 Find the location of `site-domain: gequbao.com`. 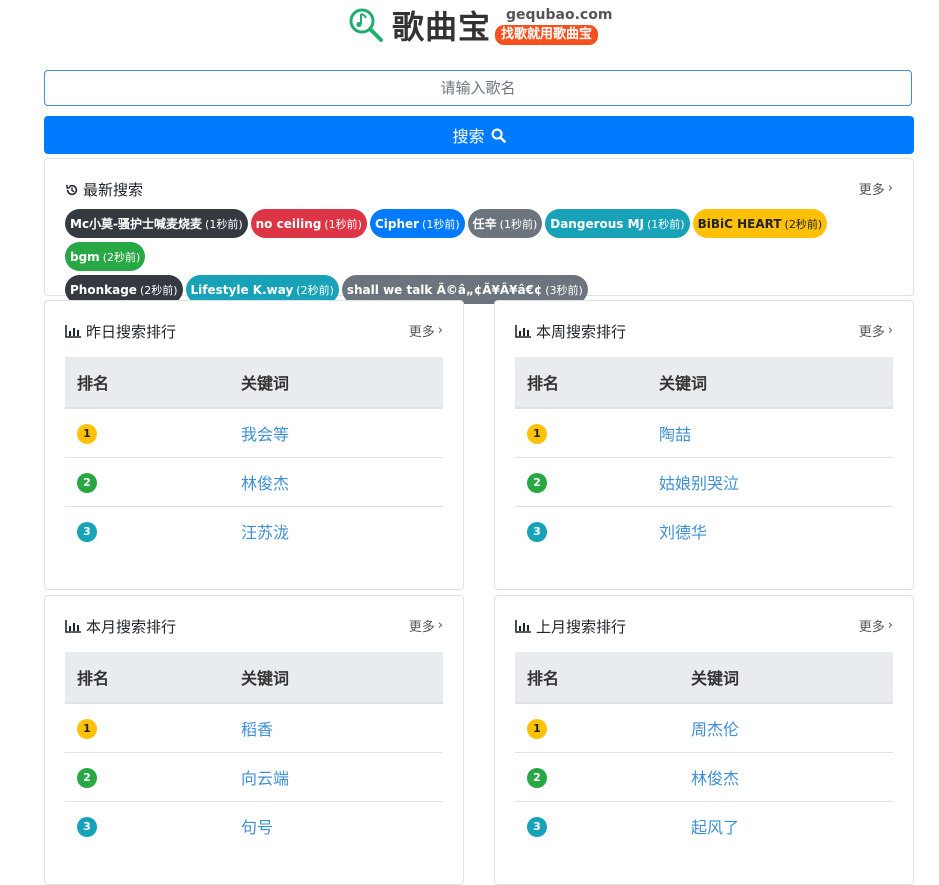

site-domain: gequbao.com is located at coordinates (559, 15).